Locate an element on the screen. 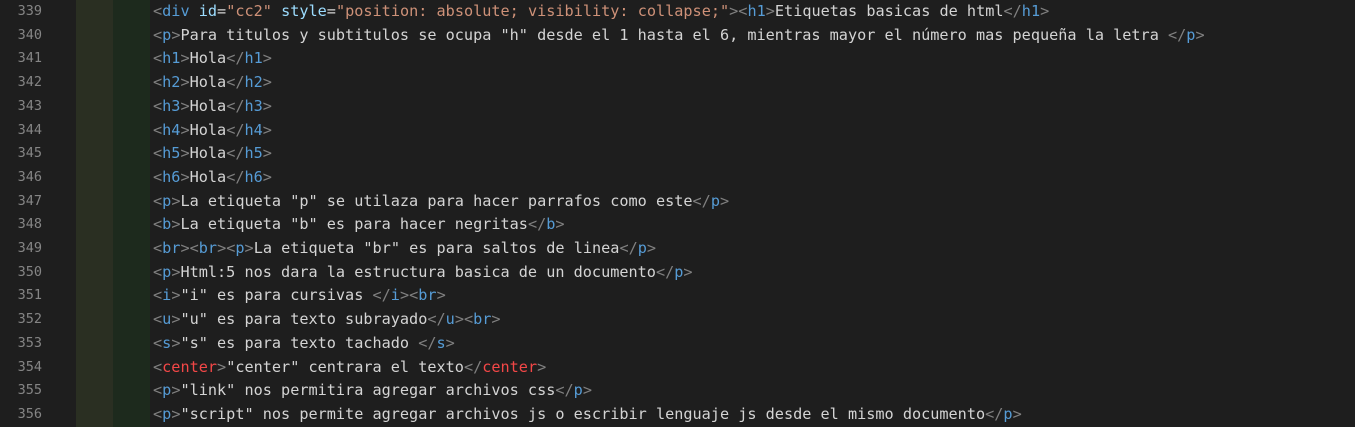  line-number: 356 is located at coordinates (29, 413).